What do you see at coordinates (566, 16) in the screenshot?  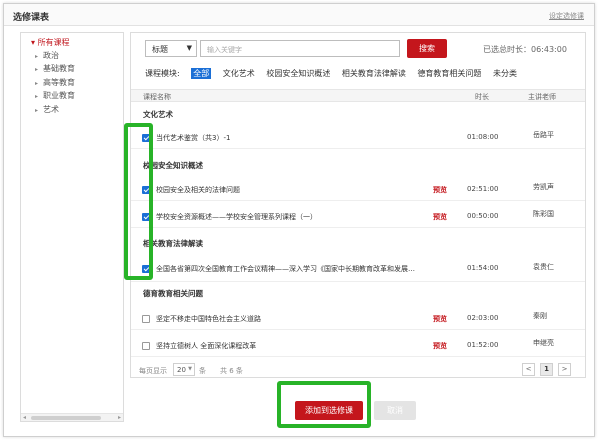 I see `set-elective-link: 设定选修课` at bounding box center [566, 16].